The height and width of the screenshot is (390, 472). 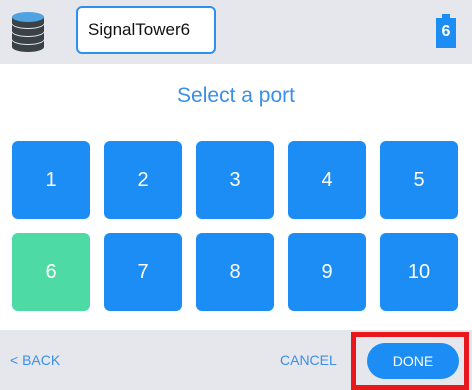 I want to click on port-button-4: 4, so click(x=327, y=180).